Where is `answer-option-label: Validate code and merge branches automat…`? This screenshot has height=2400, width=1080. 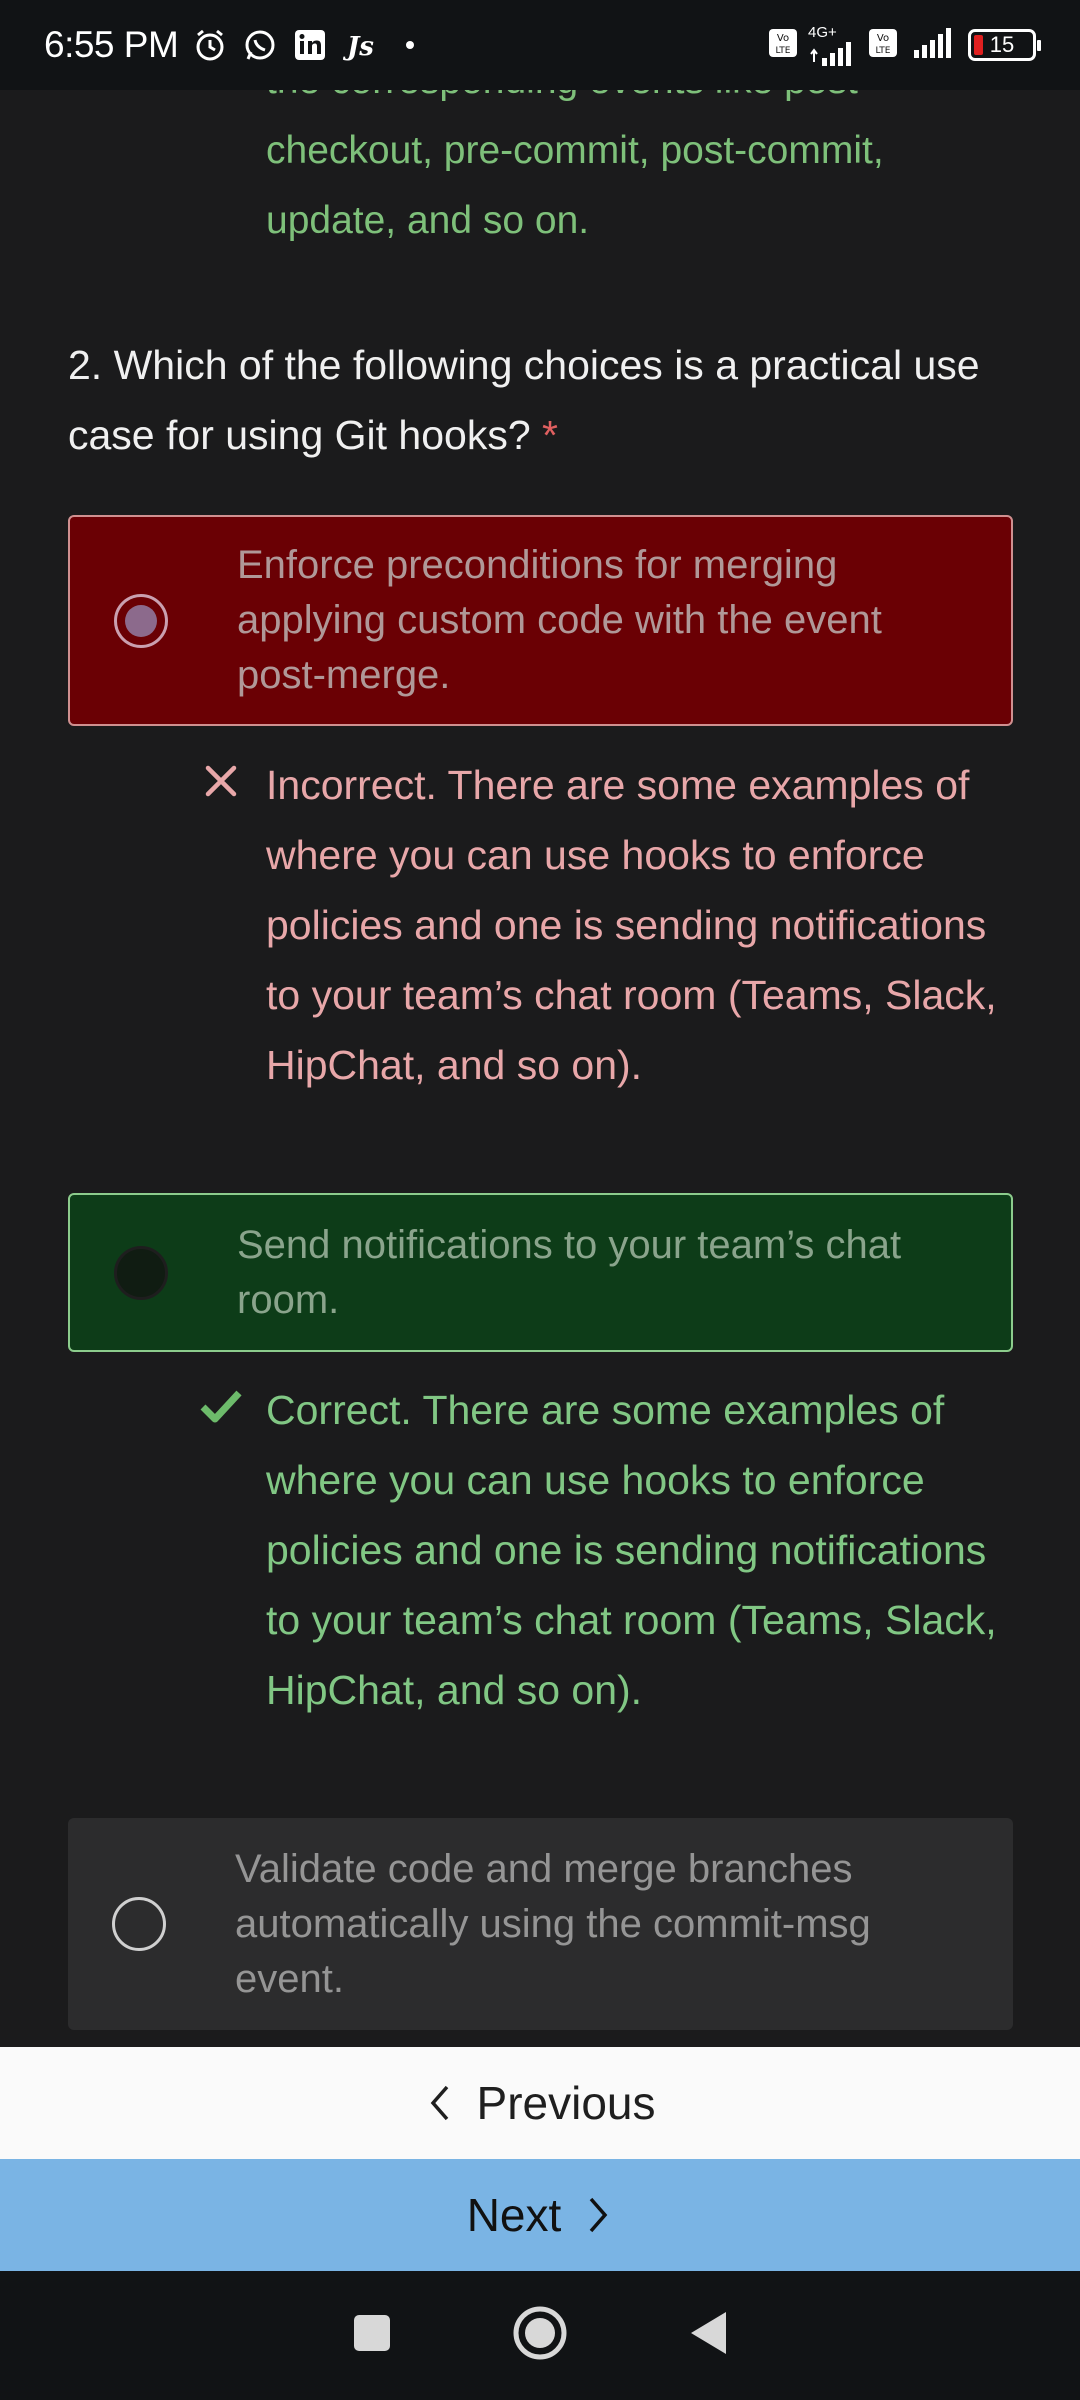
answer-option-label: Validate code and merge branches automat… is located at coordinates (553, 1923).